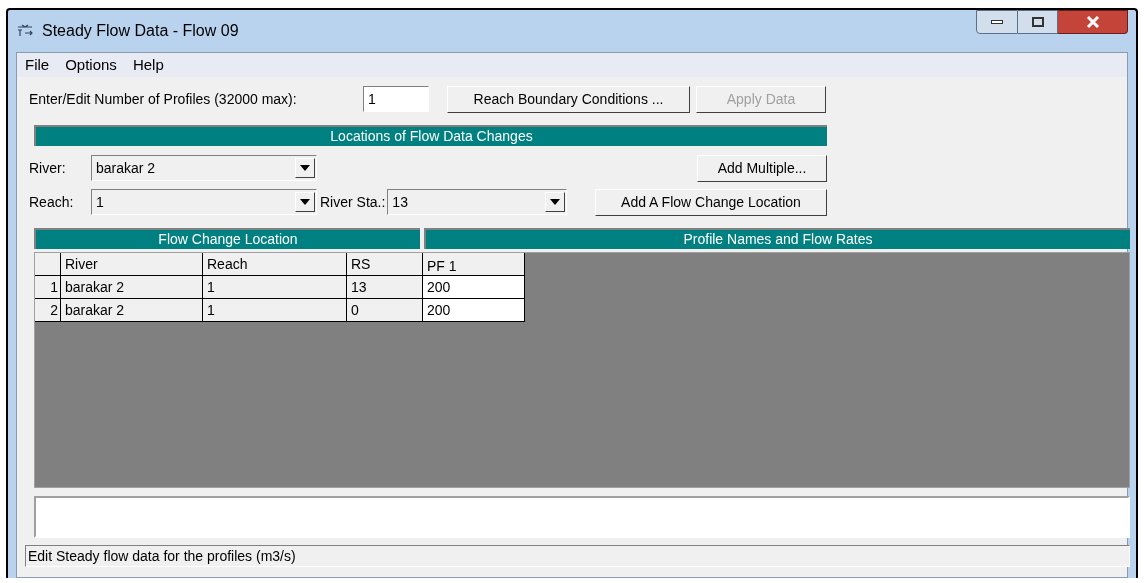 This screenshot has width=1146, height=583. I want to click on close-button, so click(1093, 22).